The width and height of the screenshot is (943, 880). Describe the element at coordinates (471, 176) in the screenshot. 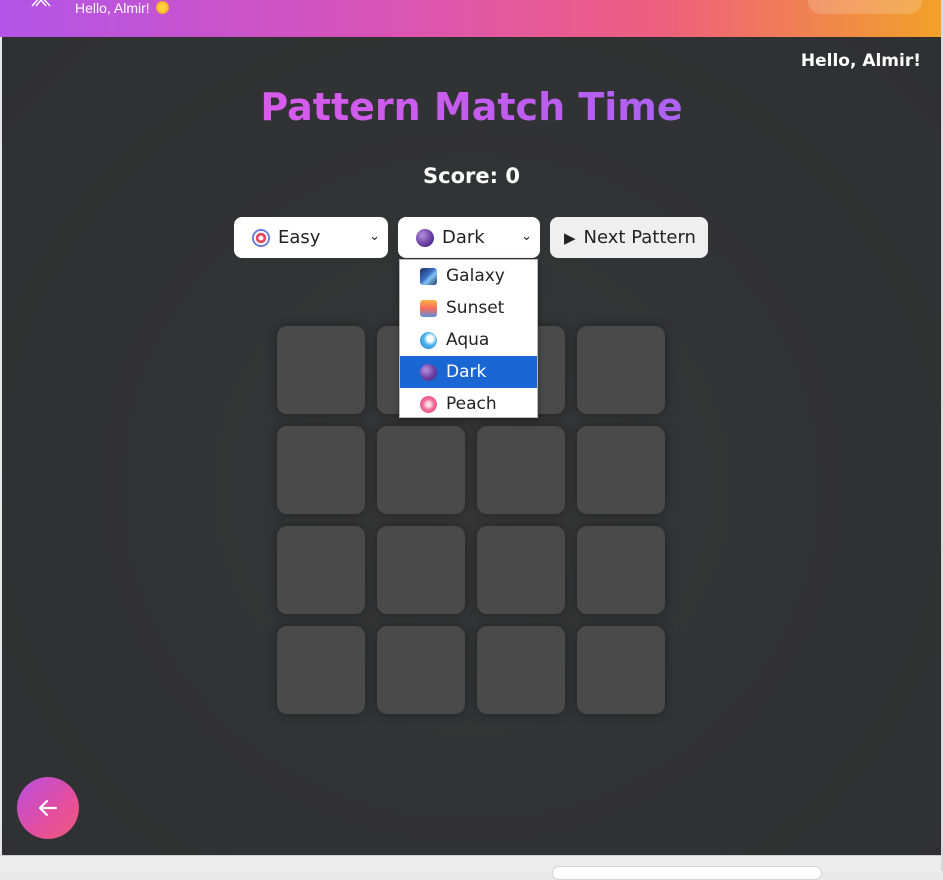

I see `score-display: Score: 0` at that location.